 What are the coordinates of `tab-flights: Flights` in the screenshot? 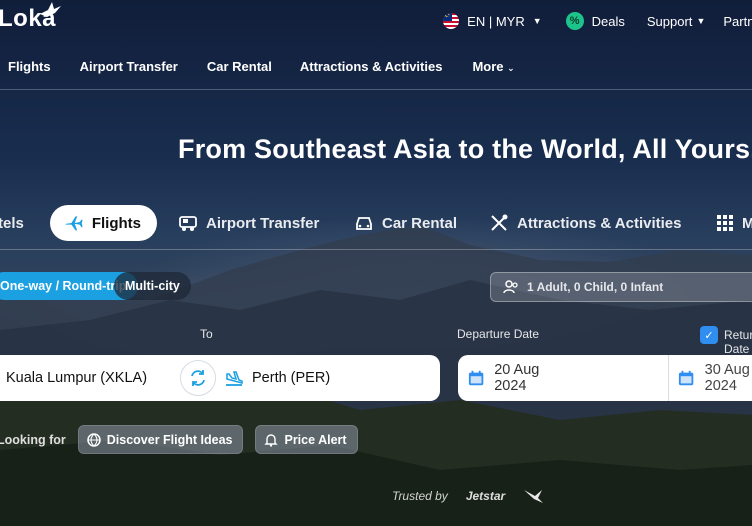 It's located at (103, 223).